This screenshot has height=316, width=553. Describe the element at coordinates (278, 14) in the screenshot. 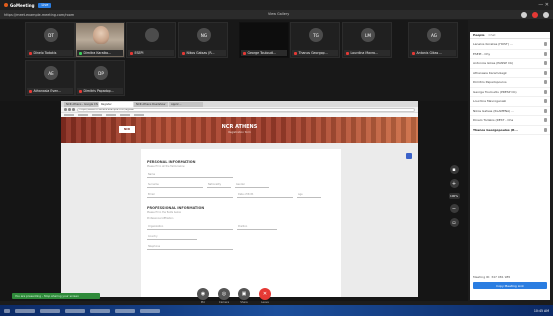

I see `view-toggle: View Gallery` at that location.